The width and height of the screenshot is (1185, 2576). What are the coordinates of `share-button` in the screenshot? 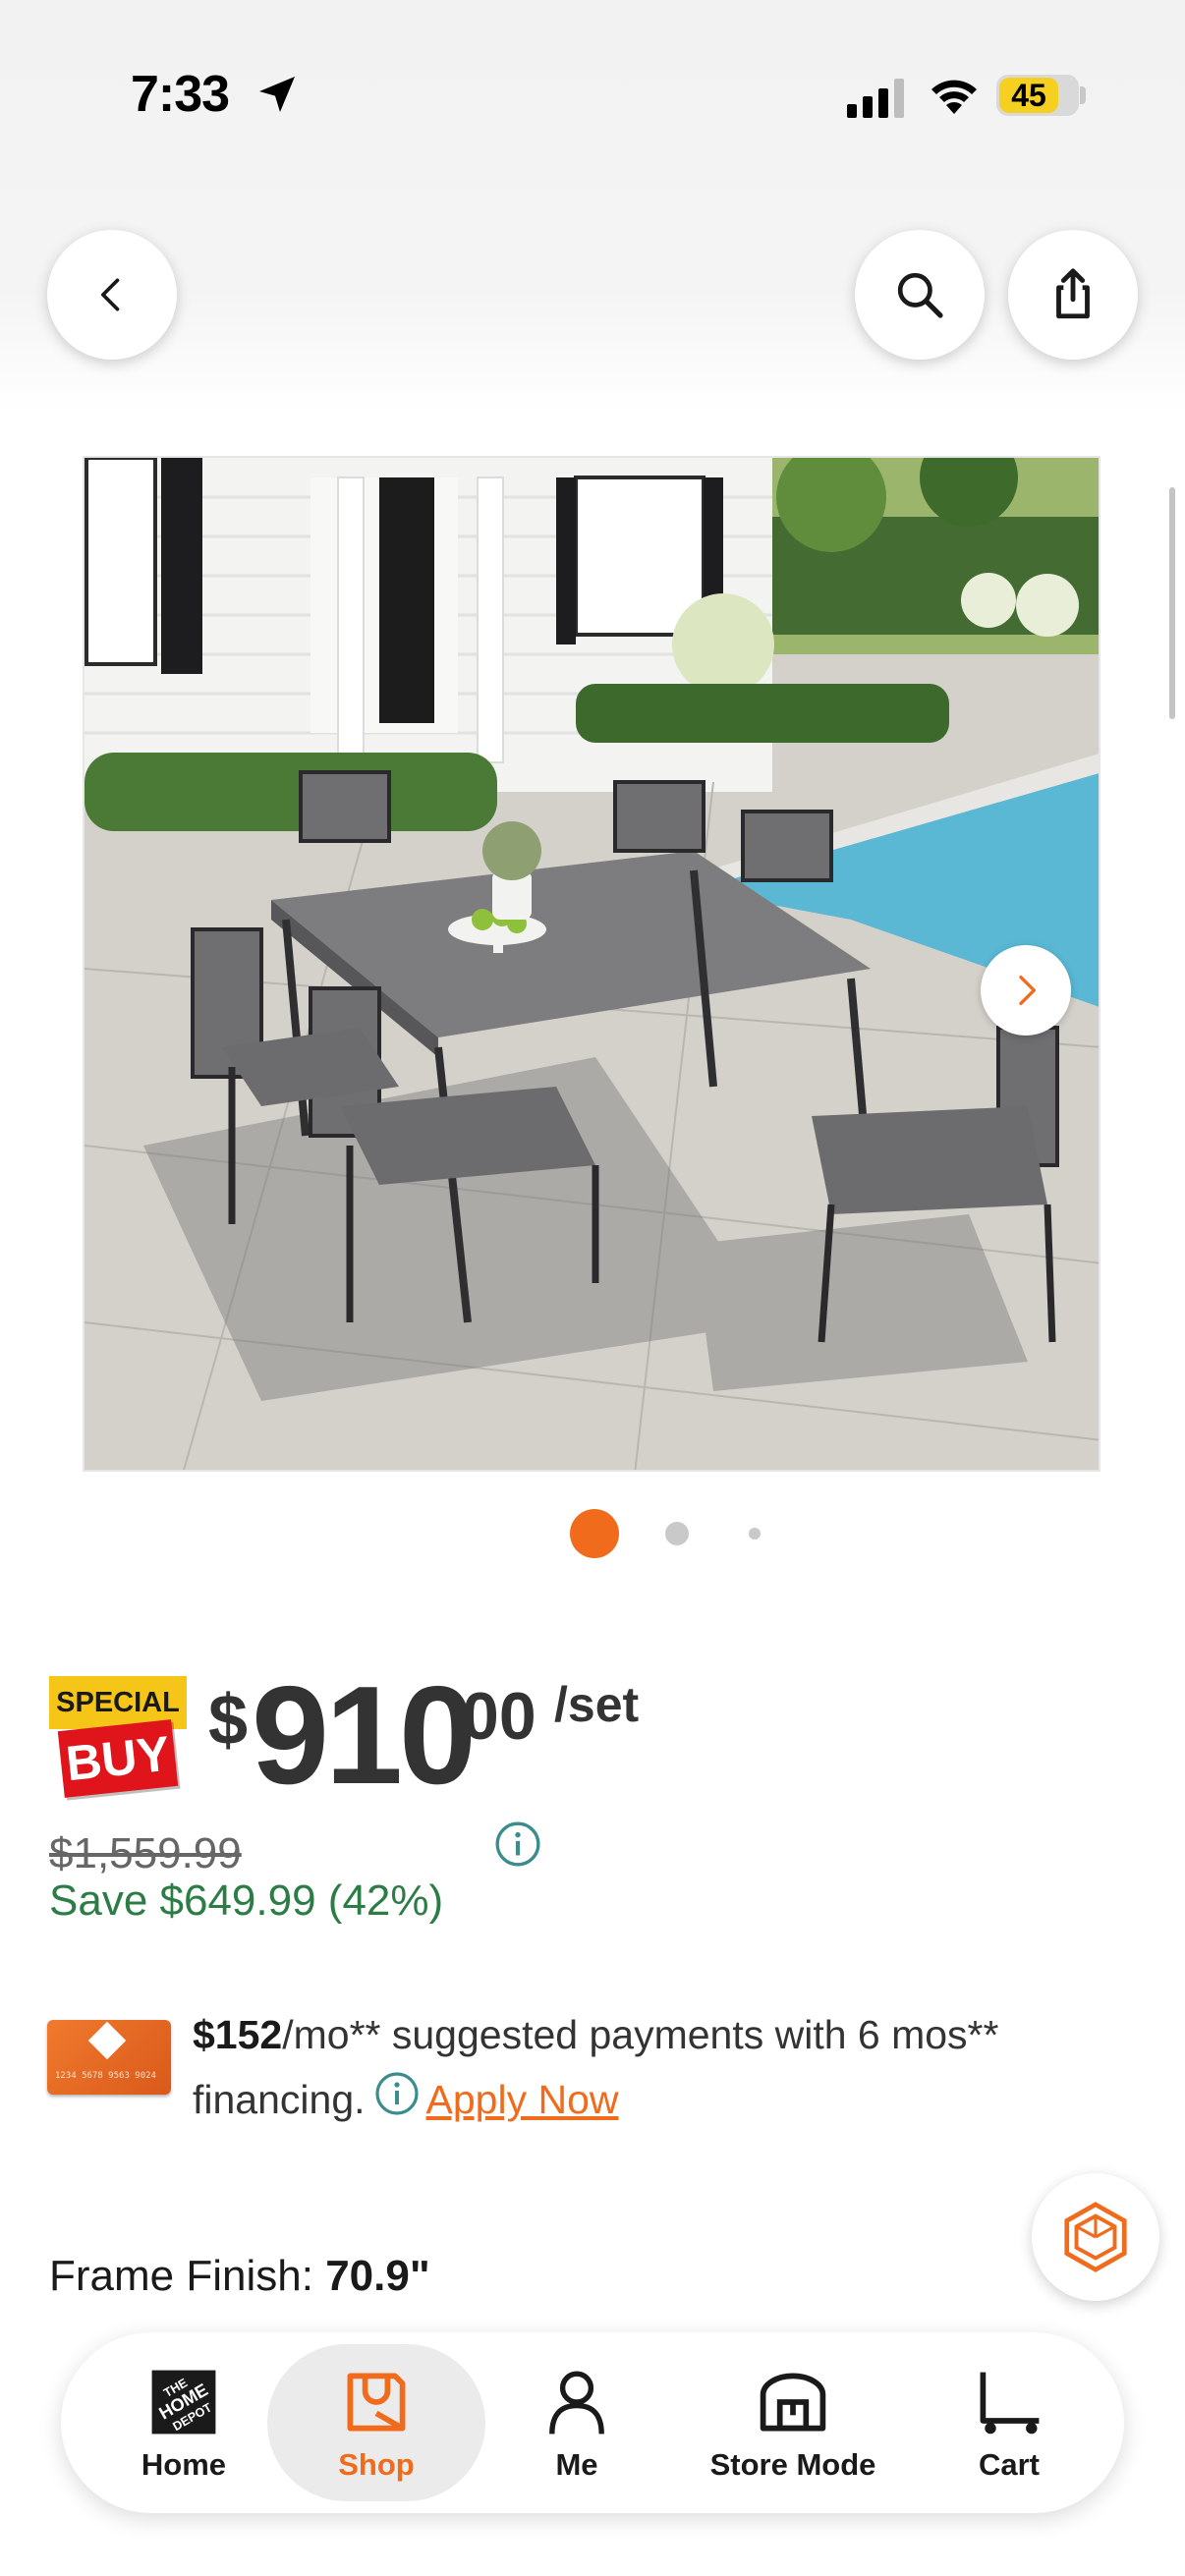 It's located at (1073, 295).